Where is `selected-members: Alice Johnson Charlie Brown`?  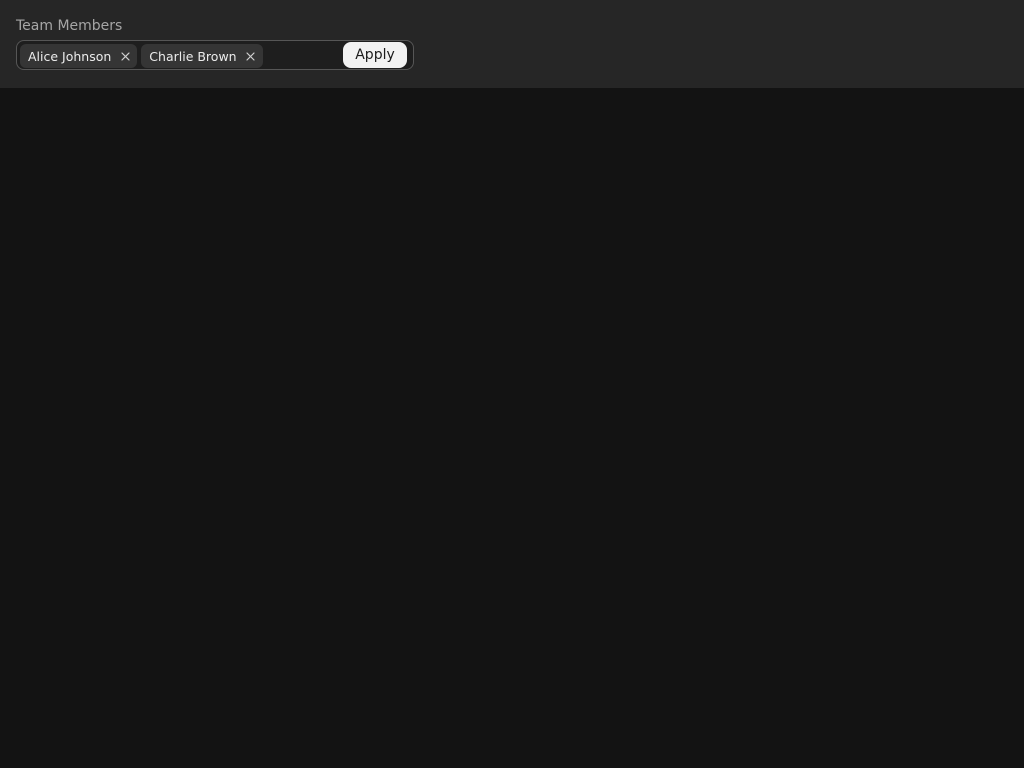
selected-members: Alice Johnson Charlie Brown is located at coordinates (141, 56).